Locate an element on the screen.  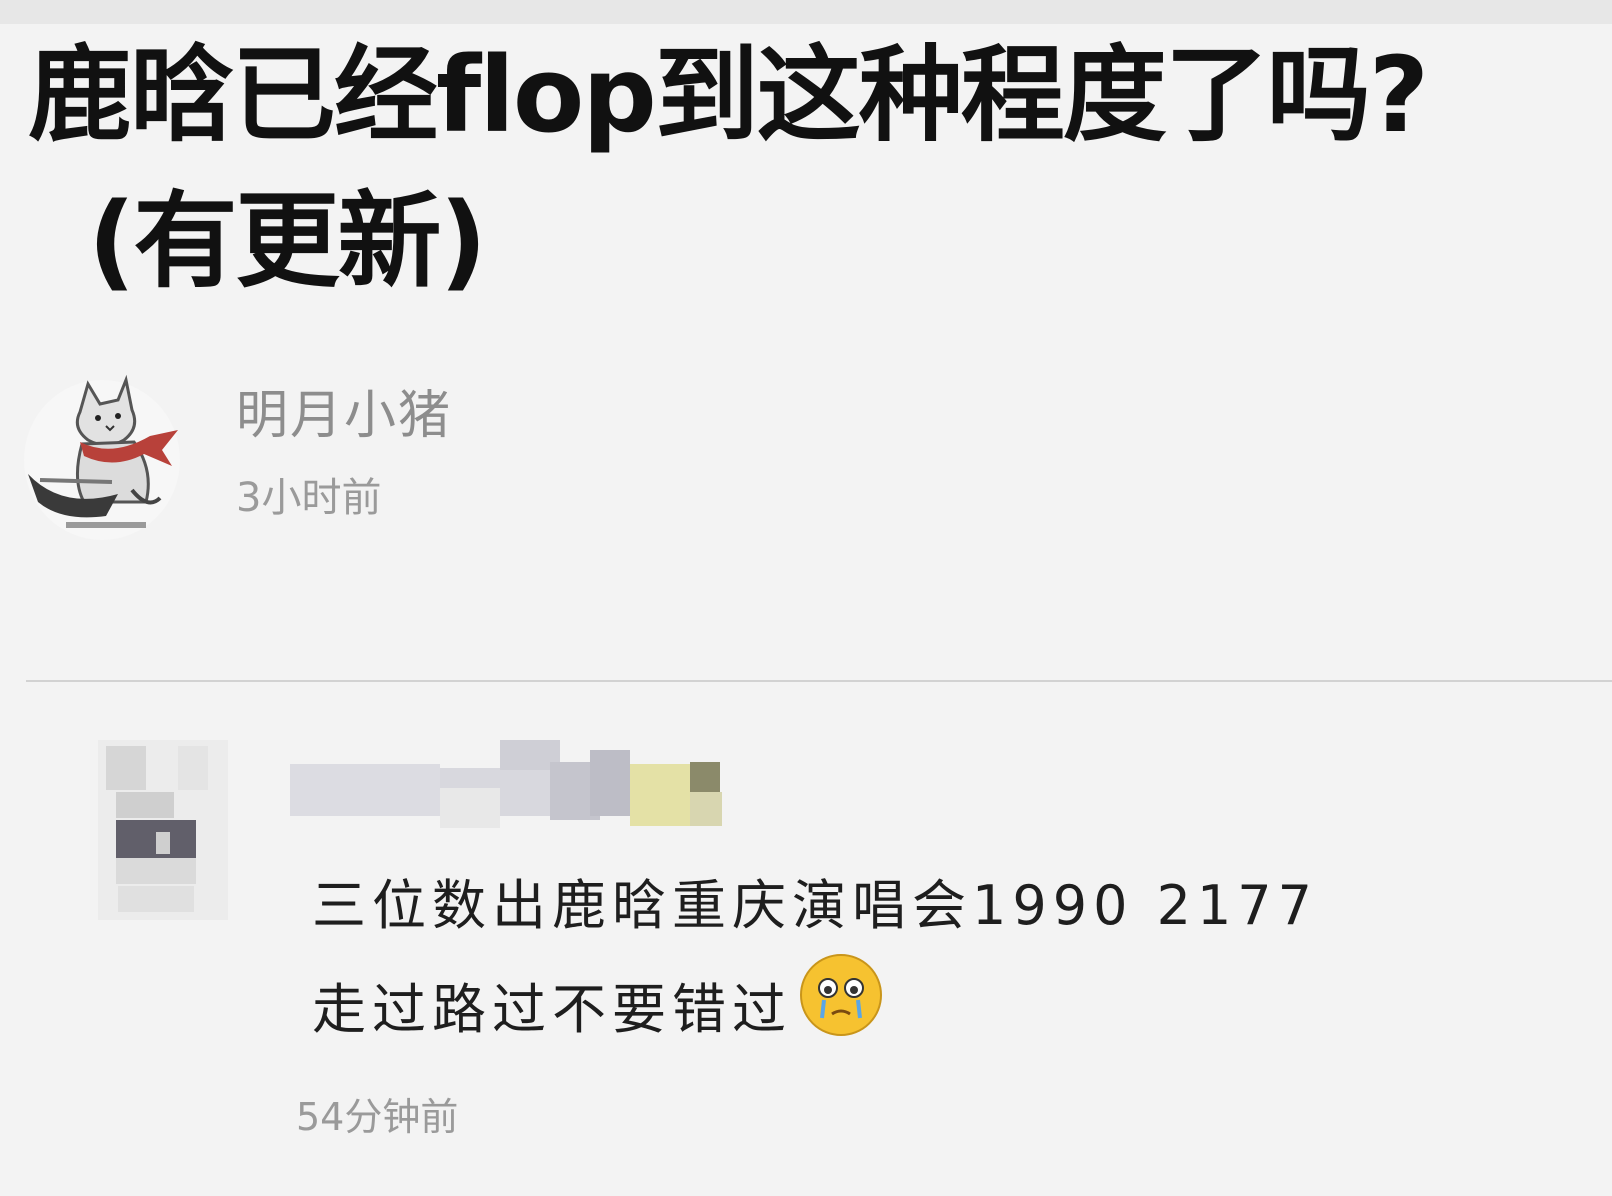
divider is located at coordinates (819, 681).